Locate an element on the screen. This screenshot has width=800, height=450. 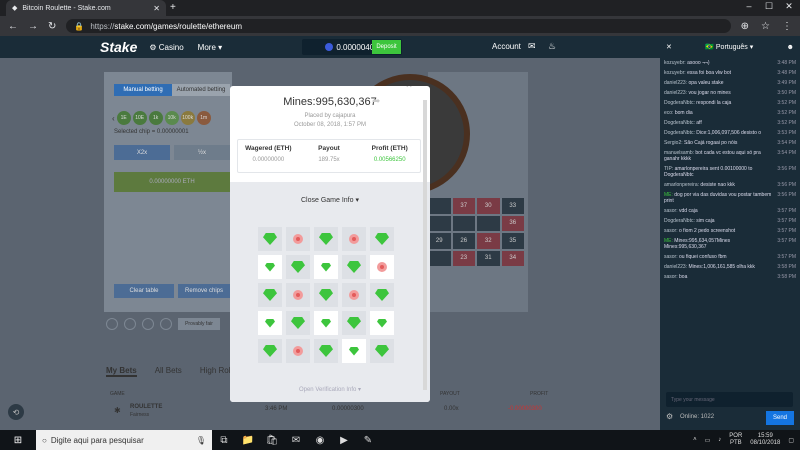
close-chat-icon: ✕ is located at coordinates (669, 47).